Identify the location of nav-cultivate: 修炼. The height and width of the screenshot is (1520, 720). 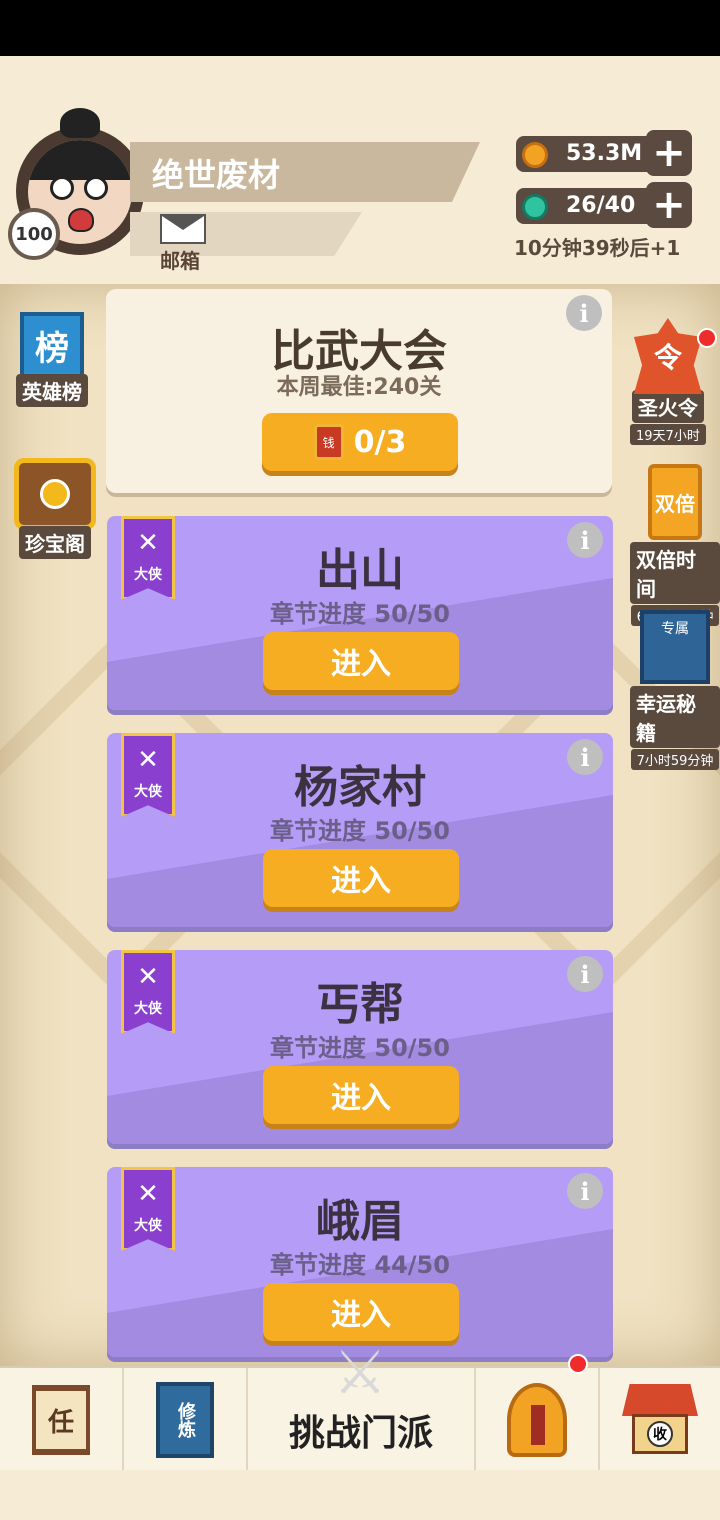
(186, 1420).